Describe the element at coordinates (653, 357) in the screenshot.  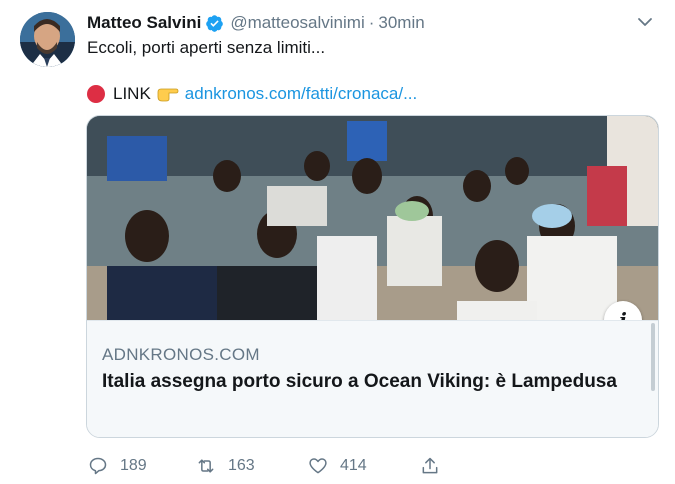
I see `scrollbar` at that location.